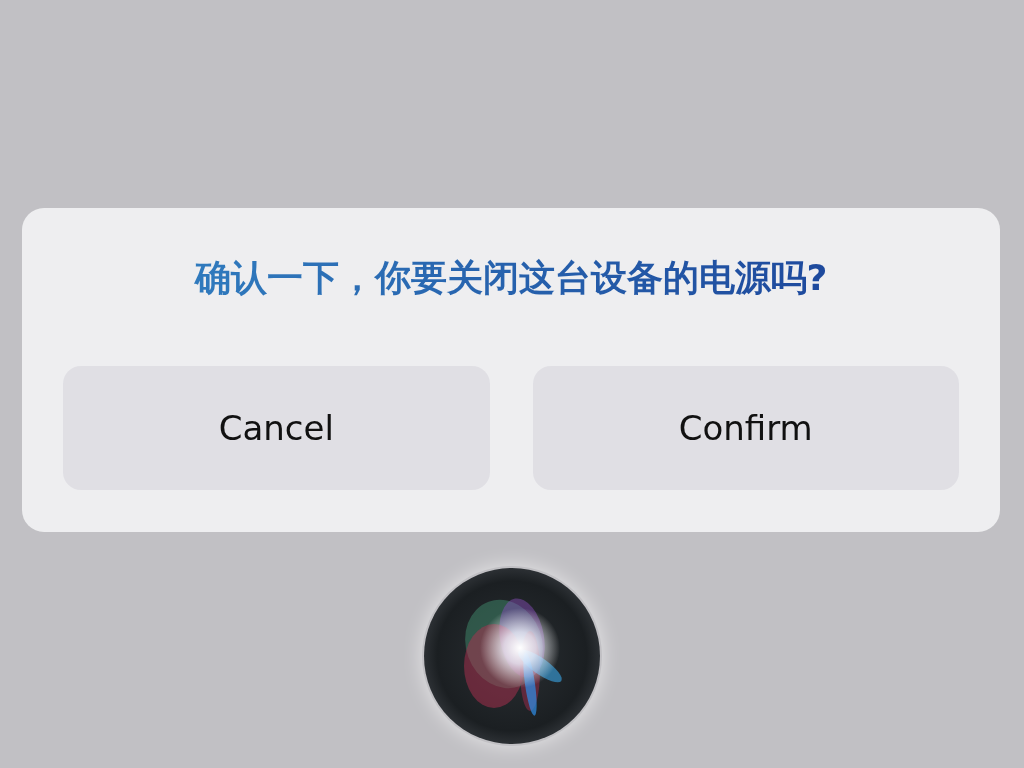  I want to click on dialog-button: Cancel, so click(276, 428).